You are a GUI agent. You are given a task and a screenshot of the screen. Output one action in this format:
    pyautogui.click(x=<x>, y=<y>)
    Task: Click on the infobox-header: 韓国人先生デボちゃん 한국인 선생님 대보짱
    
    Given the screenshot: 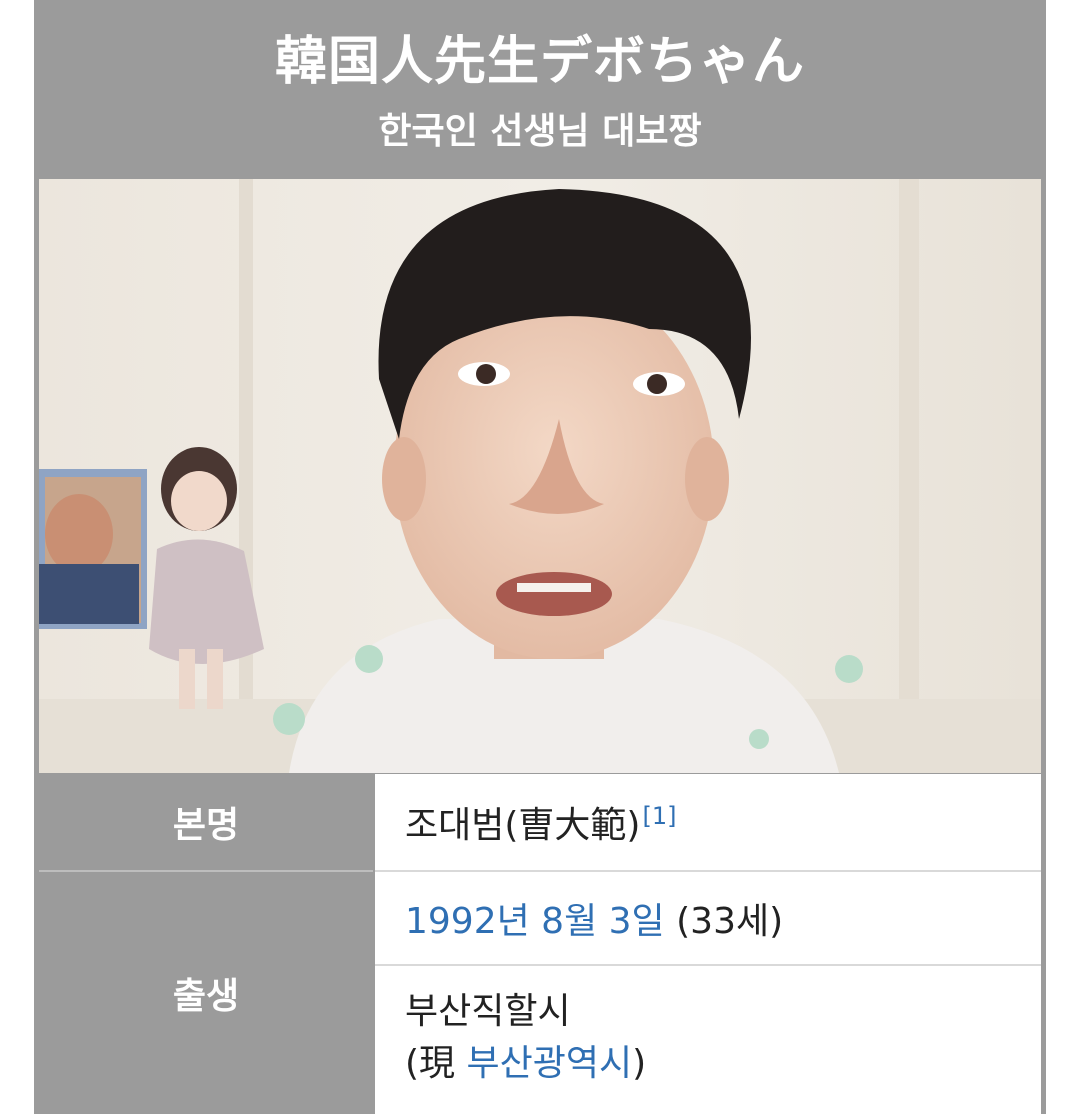 What is the action you would take?
    pyautogui.click(x=540, y=89)
    